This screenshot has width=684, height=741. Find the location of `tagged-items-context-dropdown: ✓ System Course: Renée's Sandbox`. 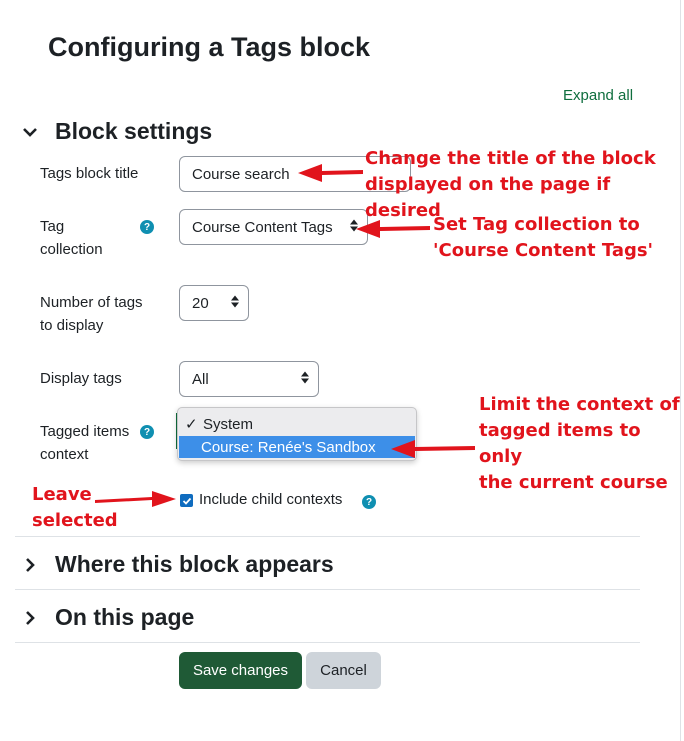

tagged-items-context-dropdown: ✓ System Course: Renée's Sandbox is located at coordinates (297, 434).